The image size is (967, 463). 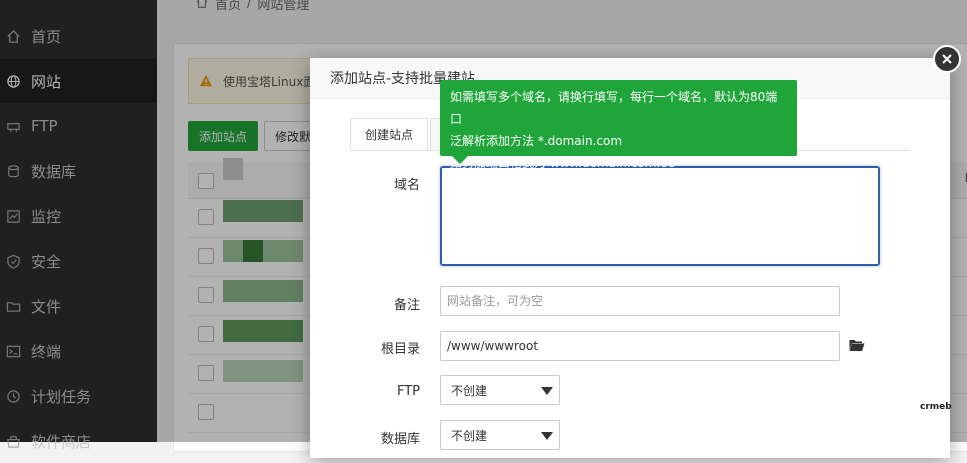 What do you see at coordinates (400, 349) in the screenshot?
I see `root-dir-label: 根目录` at bounding box center [400, 349].